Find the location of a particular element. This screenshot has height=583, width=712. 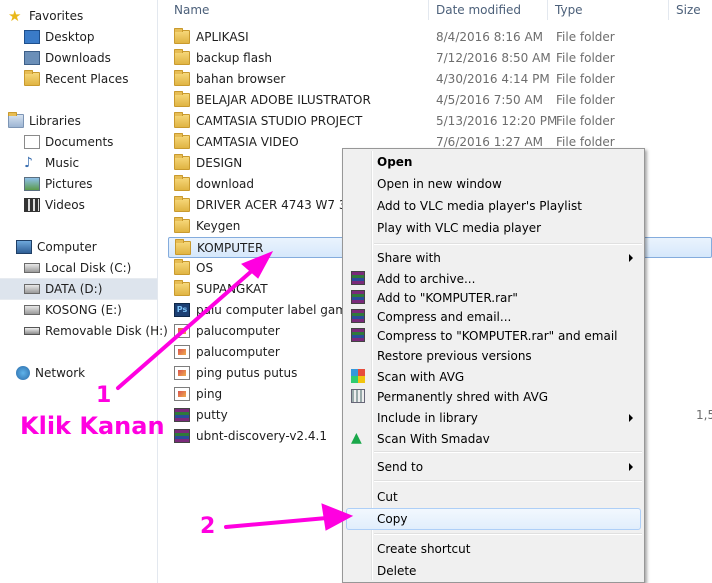

step-1-label: Klik Kanan is located at coordinates (92, 426).